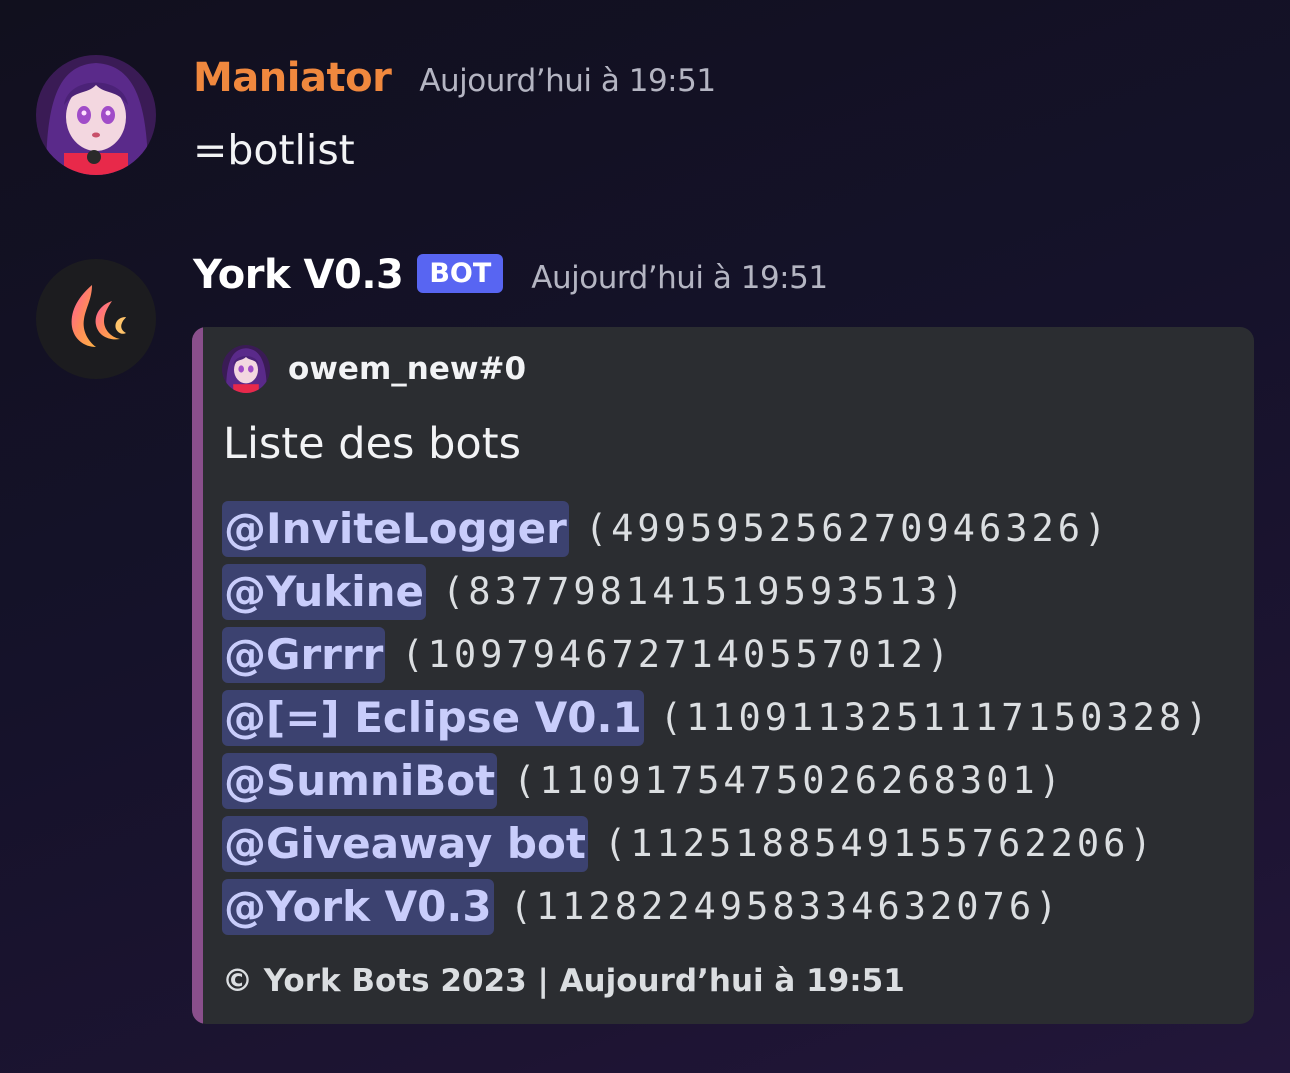  What do you see at coordinates (407, 369) in the screenshot?
I see `embed-author-name: owem_new#0` at bounding box center [407, 369].